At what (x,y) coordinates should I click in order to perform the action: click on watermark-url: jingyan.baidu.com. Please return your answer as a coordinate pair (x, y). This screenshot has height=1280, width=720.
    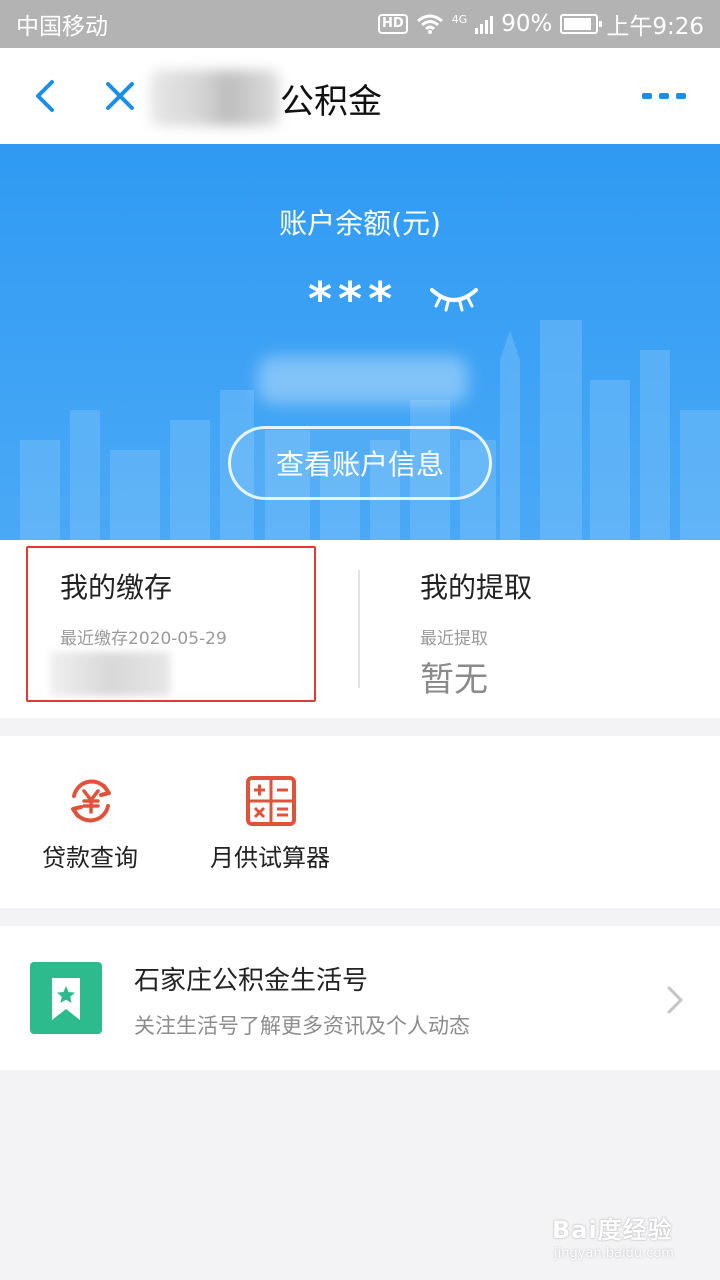
    Looking at the image, I should click on (614, 1253).